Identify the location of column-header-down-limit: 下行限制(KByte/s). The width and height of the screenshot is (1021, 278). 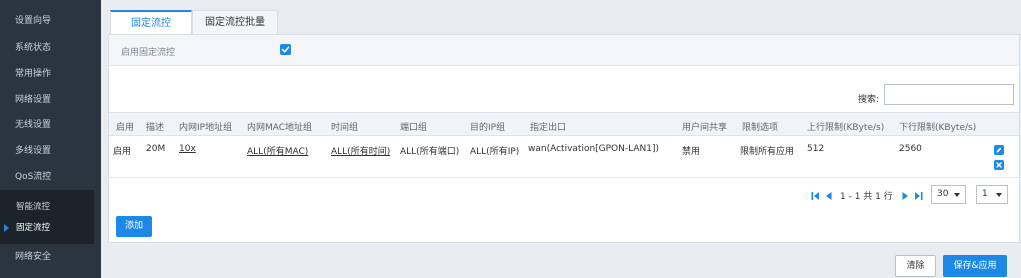
(938, 128).